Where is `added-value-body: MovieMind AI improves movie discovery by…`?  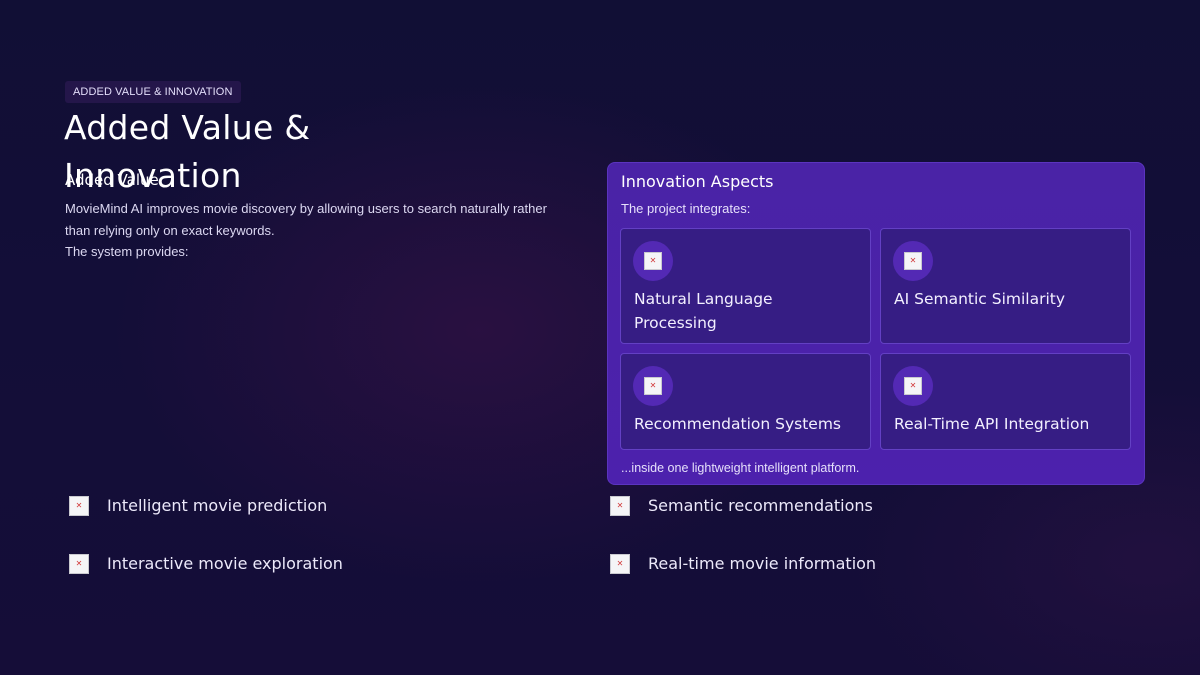 added-value-body: MovieMind AI improves movie discovery by… is located at coordinates (315, 230).